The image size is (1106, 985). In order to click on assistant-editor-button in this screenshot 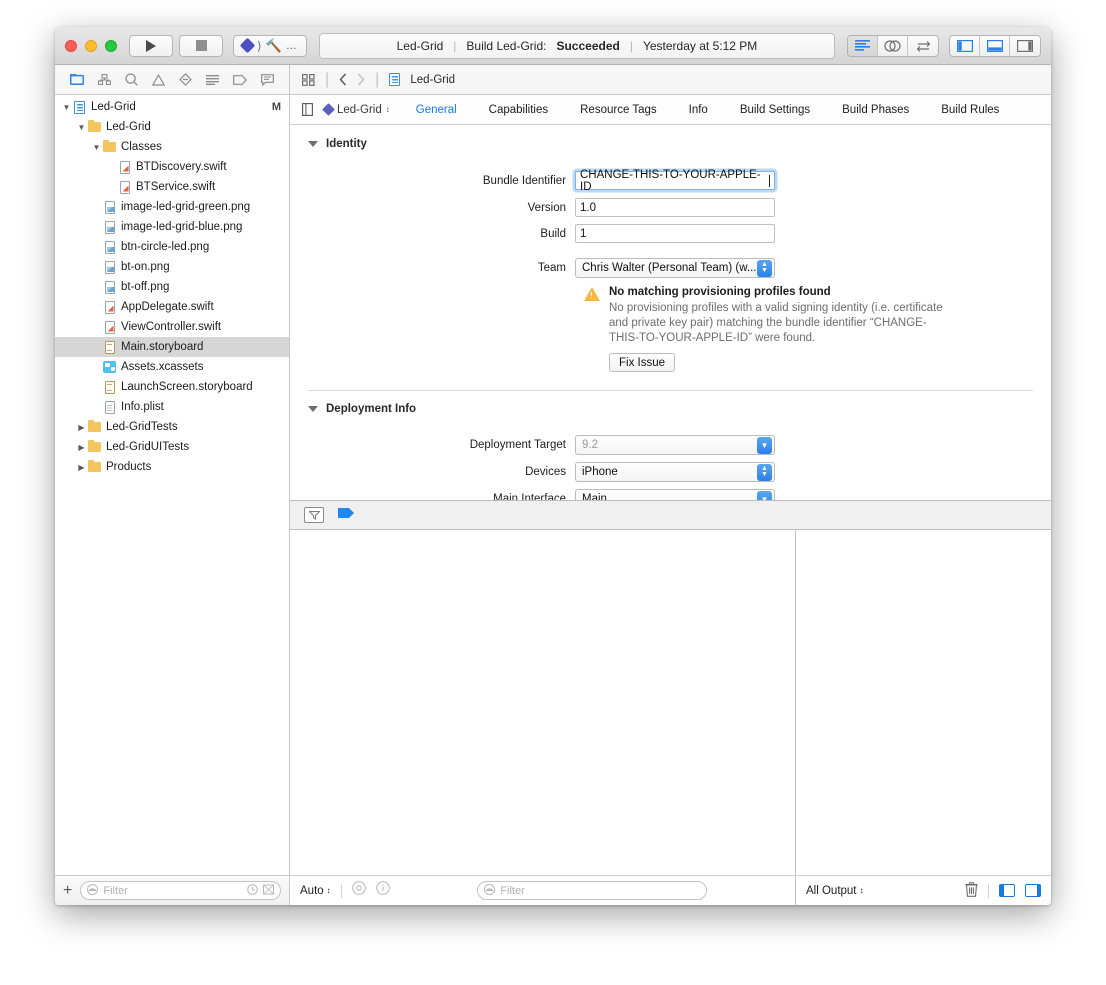, I will do `click(893, 45)`.